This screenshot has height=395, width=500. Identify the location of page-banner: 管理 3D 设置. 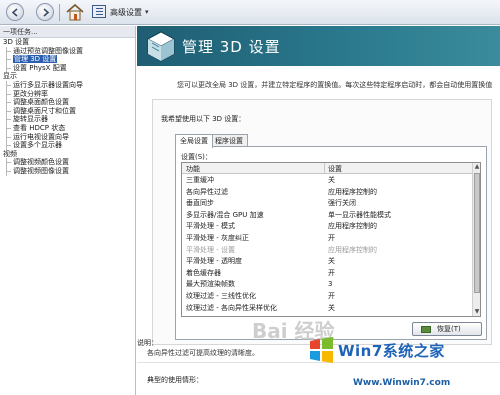
(318, 46).